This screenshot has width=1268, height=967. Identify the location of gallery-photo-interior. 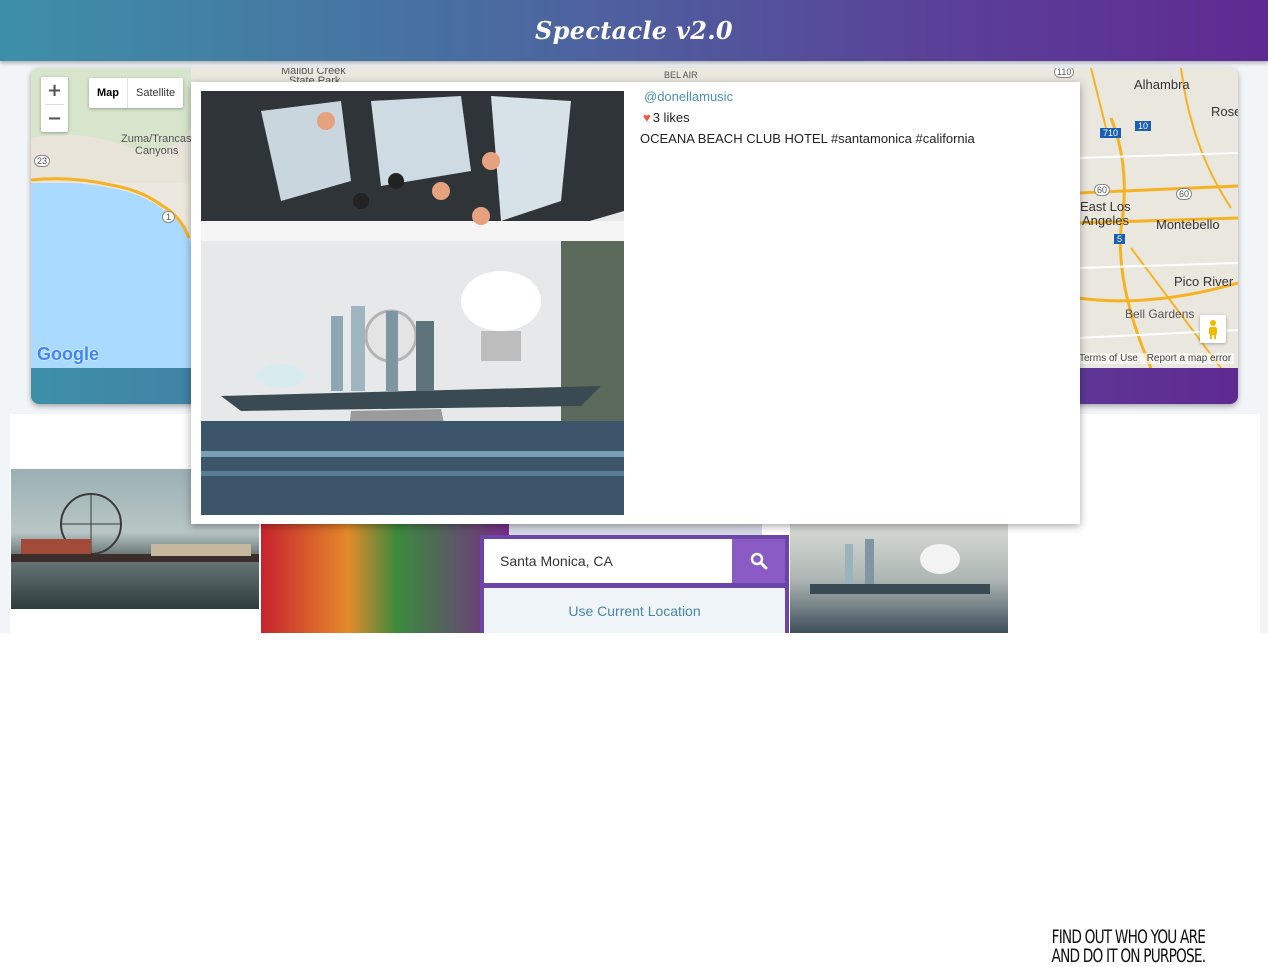
(899, 578).